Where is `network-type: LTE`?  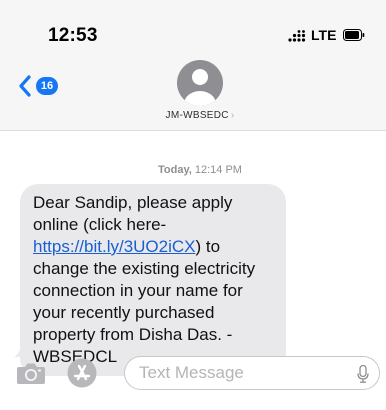
network-type: LTE is located at coordinates (324, 35).